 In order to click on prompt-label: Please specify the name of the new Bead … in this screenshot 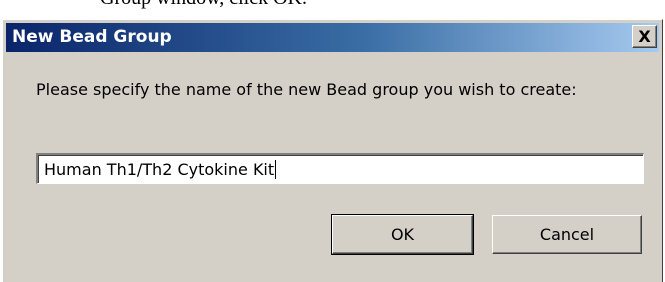, I will do `click(306, 89)`.